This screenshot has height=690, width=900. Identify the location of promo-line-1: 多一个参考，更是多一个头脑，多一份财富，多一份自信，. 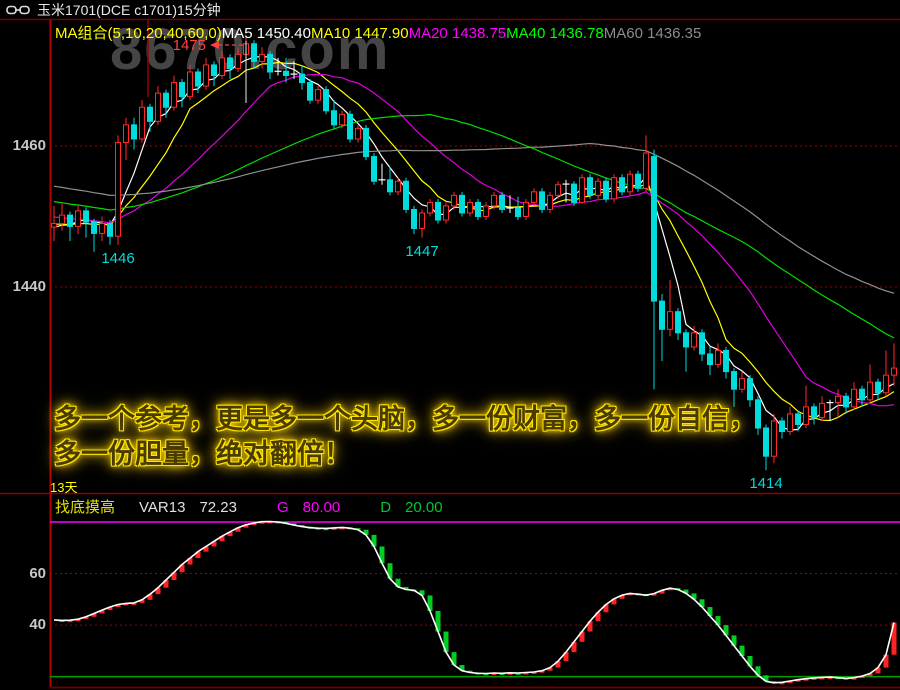
(405, 419).